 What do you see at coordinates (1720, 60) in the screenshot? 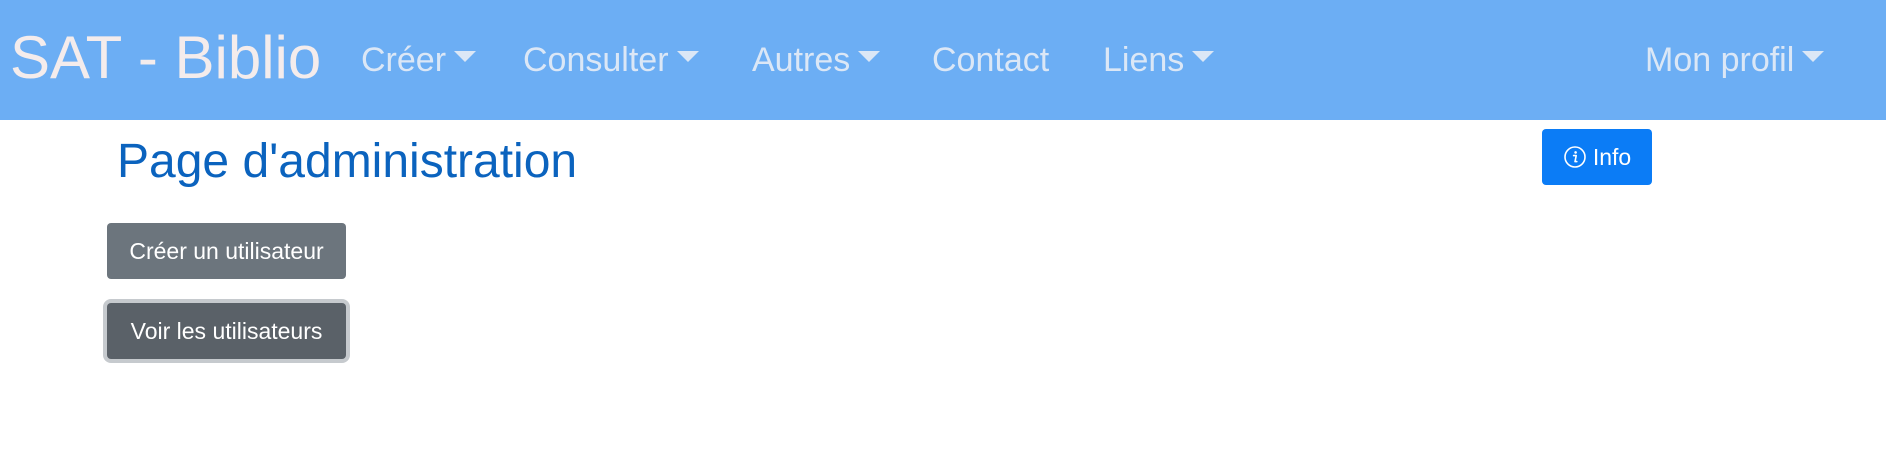
I see `nav-item-label: Mon profil` at bounding box center [1720, 60].